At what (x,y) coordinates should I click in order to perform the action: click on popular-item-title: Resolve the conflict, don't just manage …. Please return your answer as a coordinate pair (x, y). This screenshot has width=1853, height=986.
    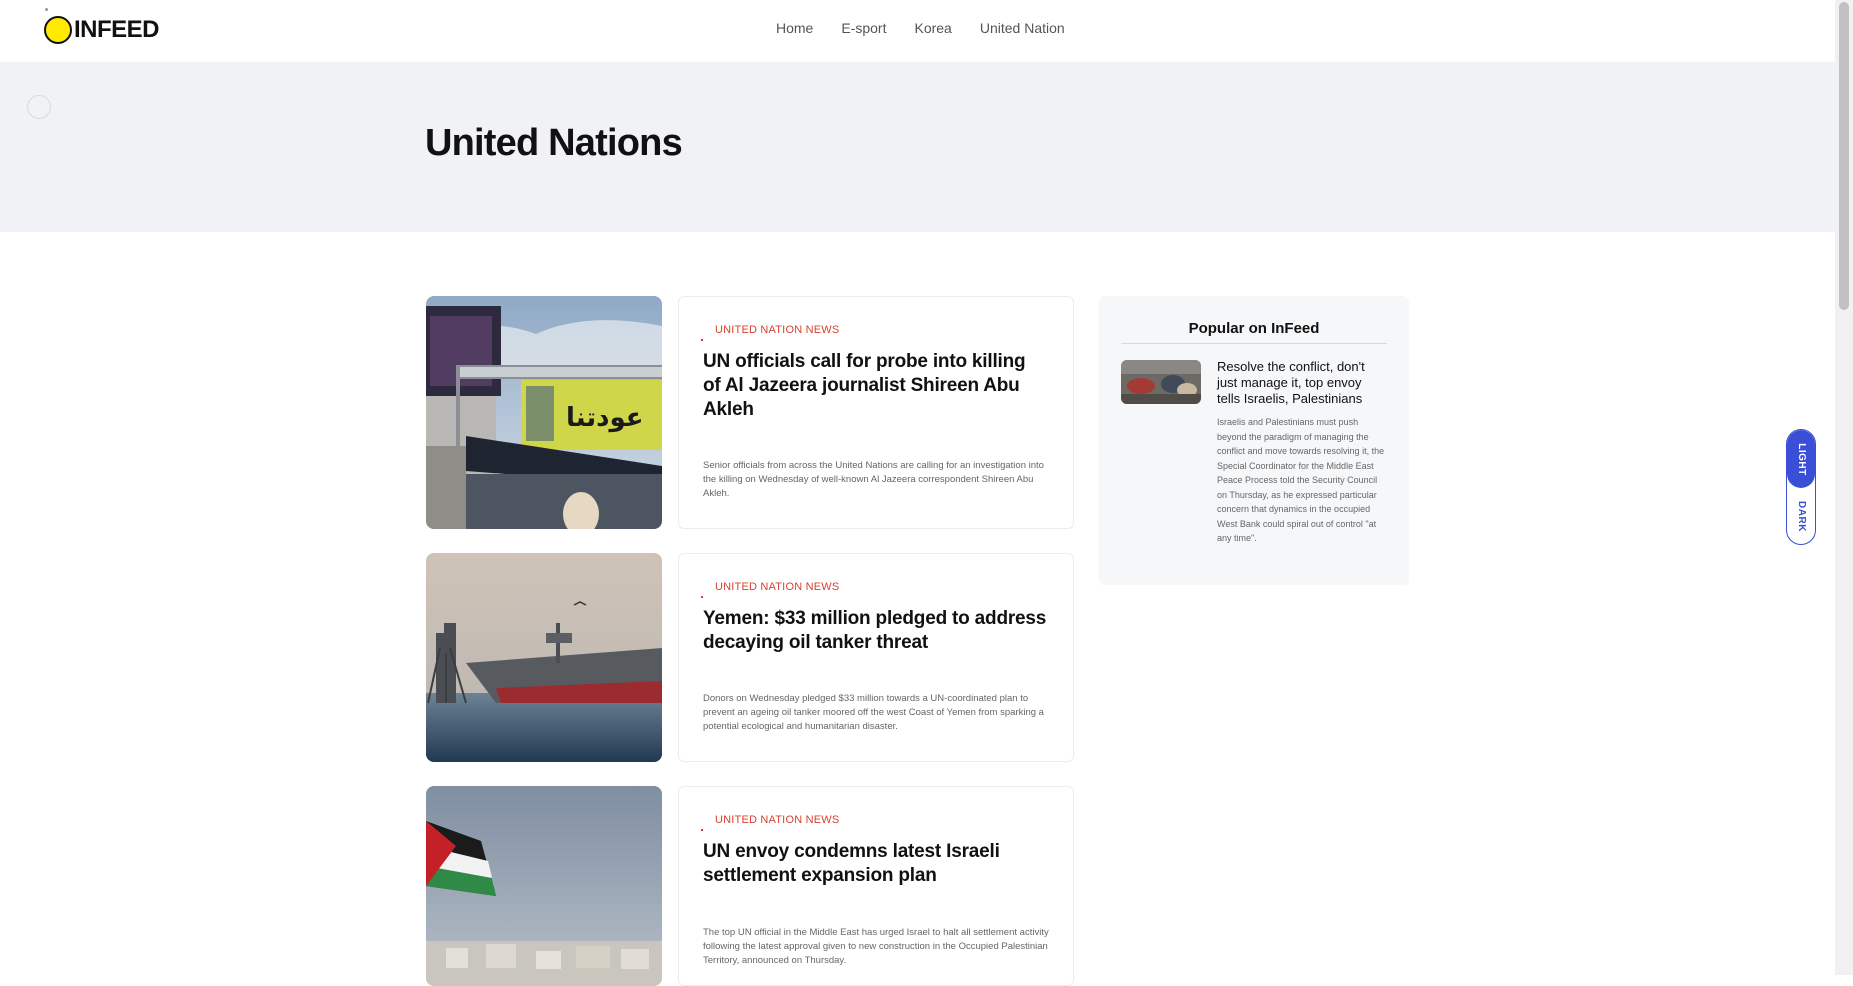
    Looking at the image, I should click on (1297, 383).